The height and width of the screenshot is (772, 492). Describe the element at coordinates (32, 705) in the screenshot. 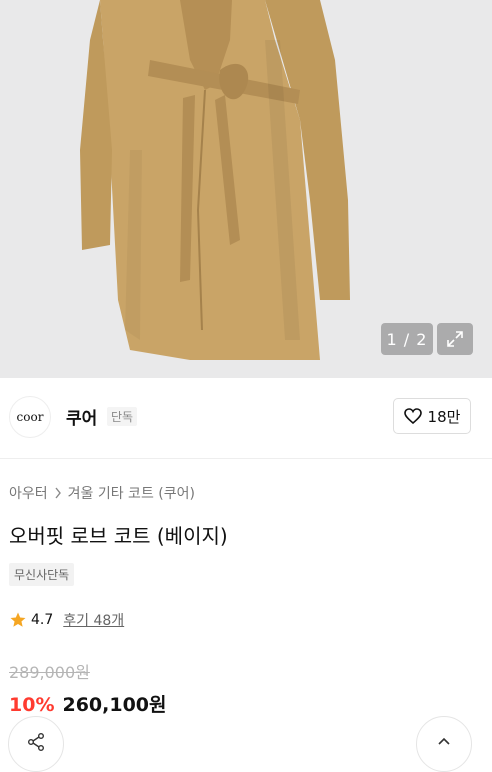

I see `discount-rate: 10%` at that location.